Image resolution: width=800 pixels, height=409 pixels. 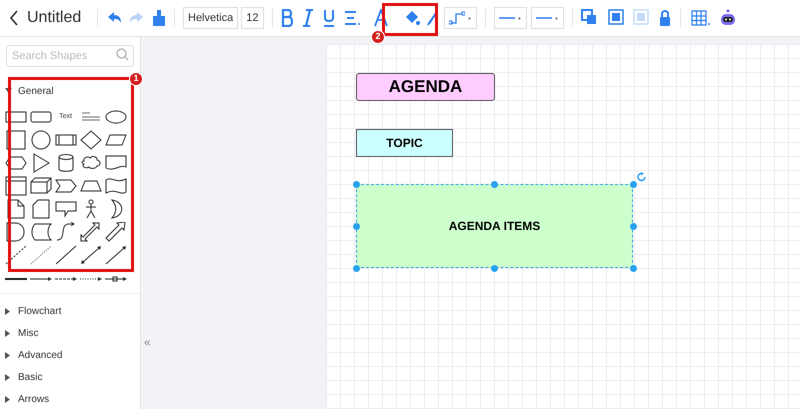 What do you see at coordinates (91, 140) in the screenshot?
I see `diamond-icon` at bounding box center [91, 140].